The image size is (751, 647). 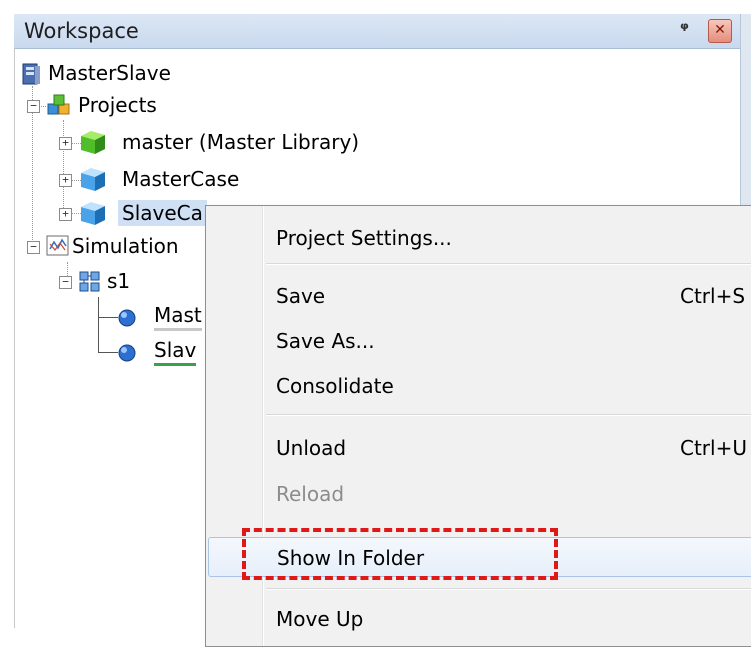 I want to click on tree-item-label: Slav, so click(x=175, y=351).